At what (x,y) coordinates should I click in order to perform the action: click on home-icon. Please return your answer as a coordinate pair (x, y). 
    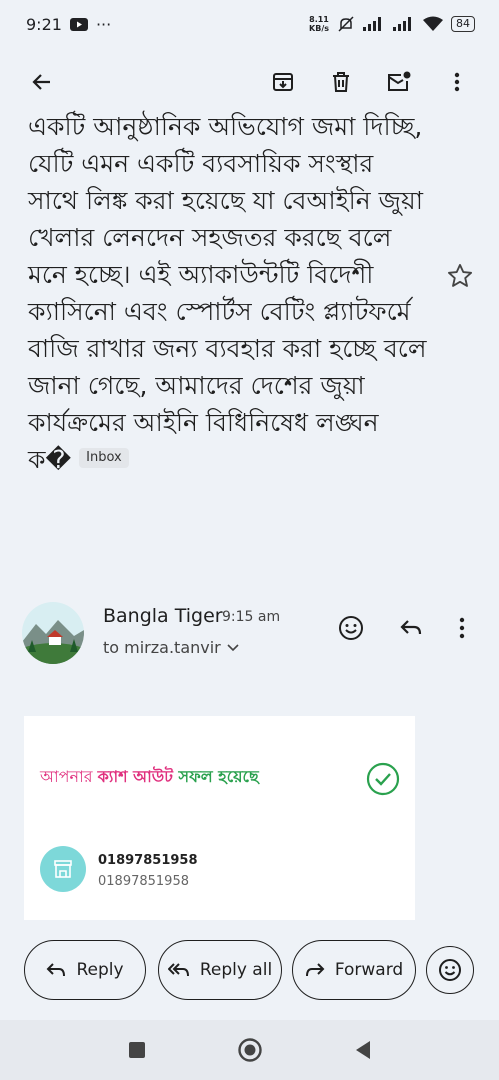
    Looking at the image, I should click on (250, 1050).